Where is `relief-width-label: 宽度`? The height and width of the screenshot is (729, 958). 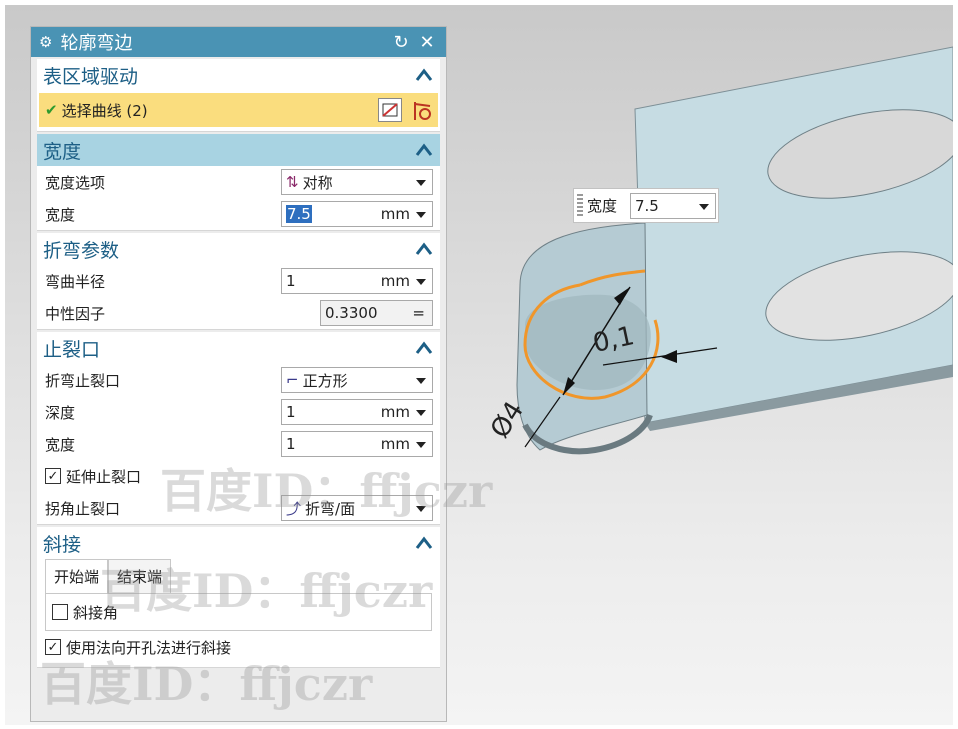 relief-width-label: 宽度 is located at coordinates (60, 444).